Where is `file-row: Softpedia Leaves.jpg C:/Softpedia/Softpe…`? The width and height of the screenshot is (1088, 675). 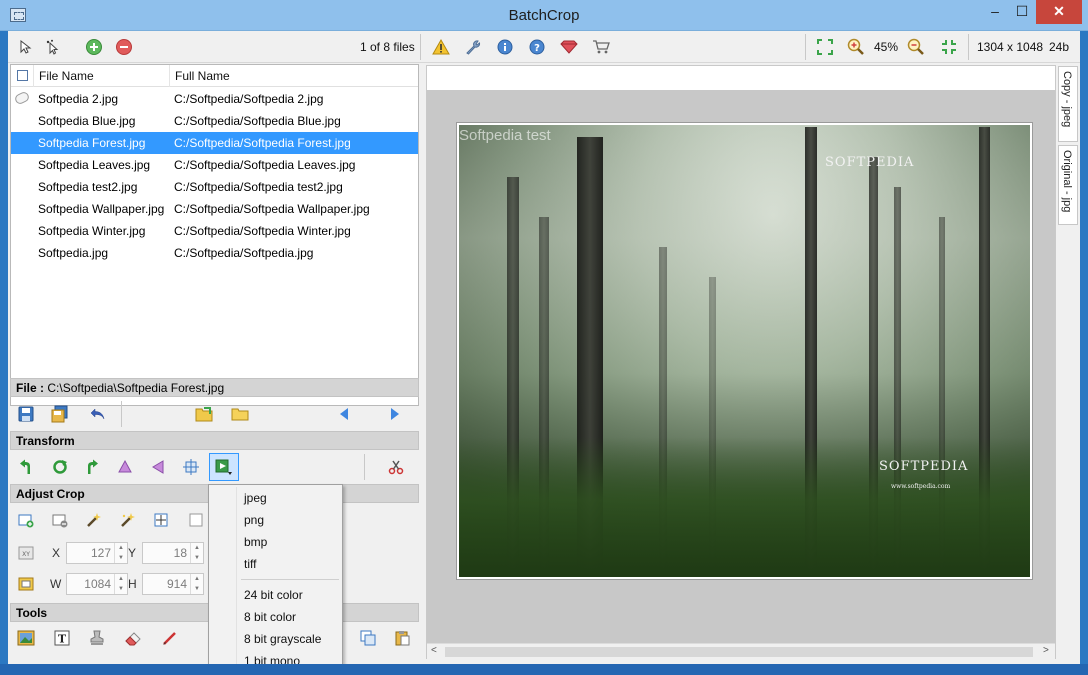 file-row: Softpedia Leaves.jpg C:/Softpedia/Softpe… is located at coordinates (214, 165).